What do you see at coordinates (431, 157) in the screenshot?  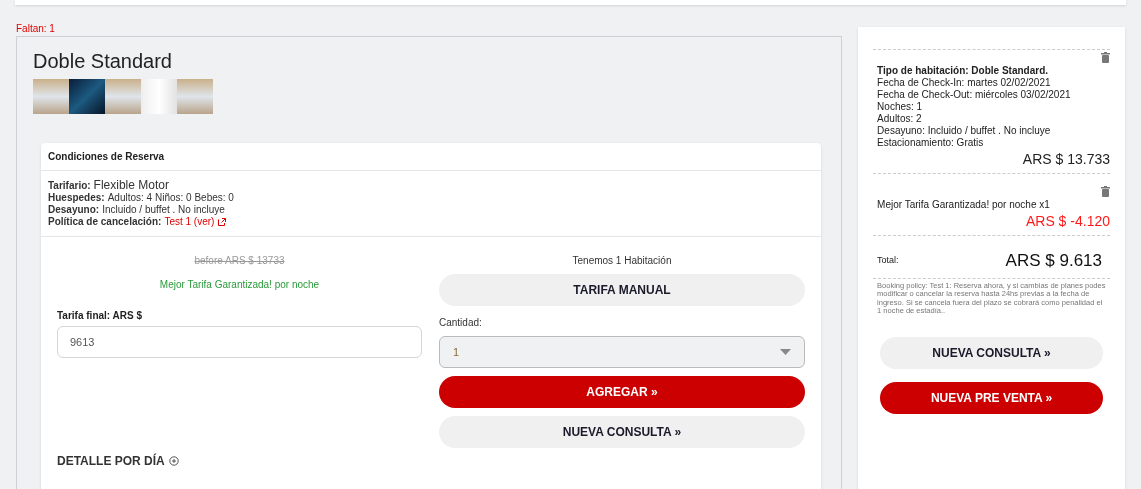 I see `card-header: Condiciones de Reserva` at bounding box center [431, 157].